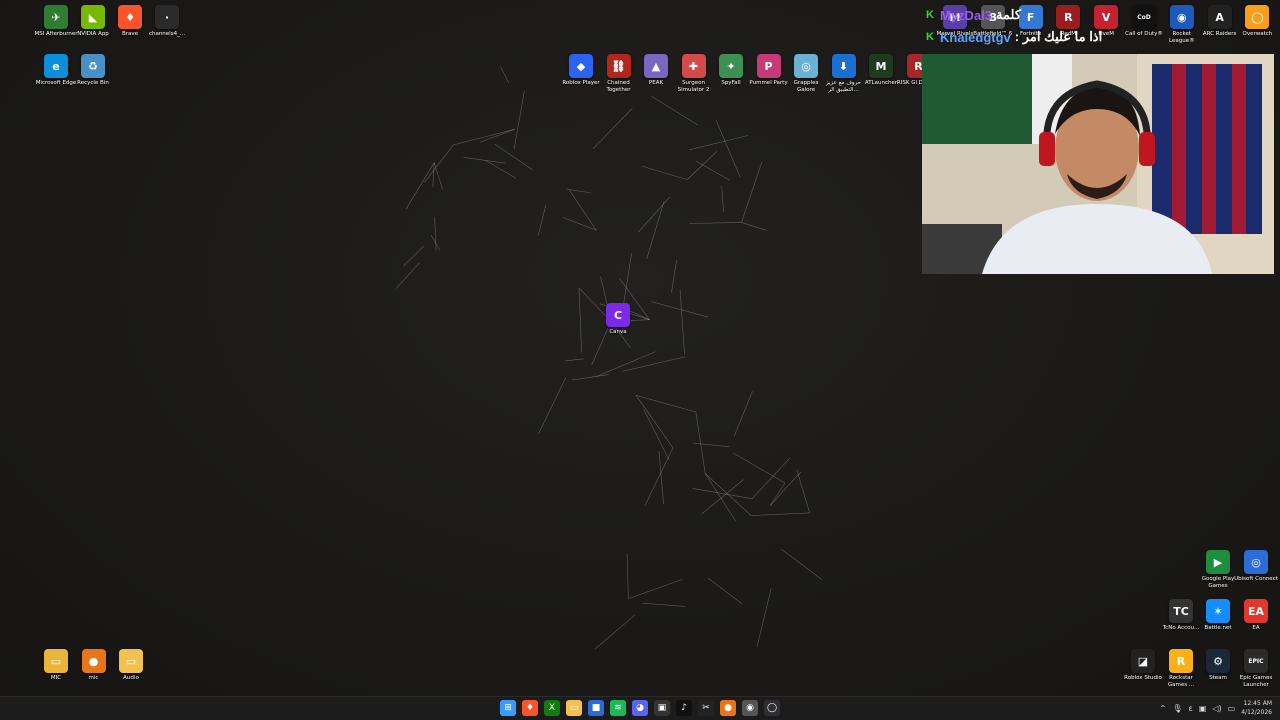 The height and width of the screenshot is (720, 1280). What do you see at coordinates (1143, 661) in the screenshot?
I see `app-icon: ◪` at bounding box center [1143, 661].